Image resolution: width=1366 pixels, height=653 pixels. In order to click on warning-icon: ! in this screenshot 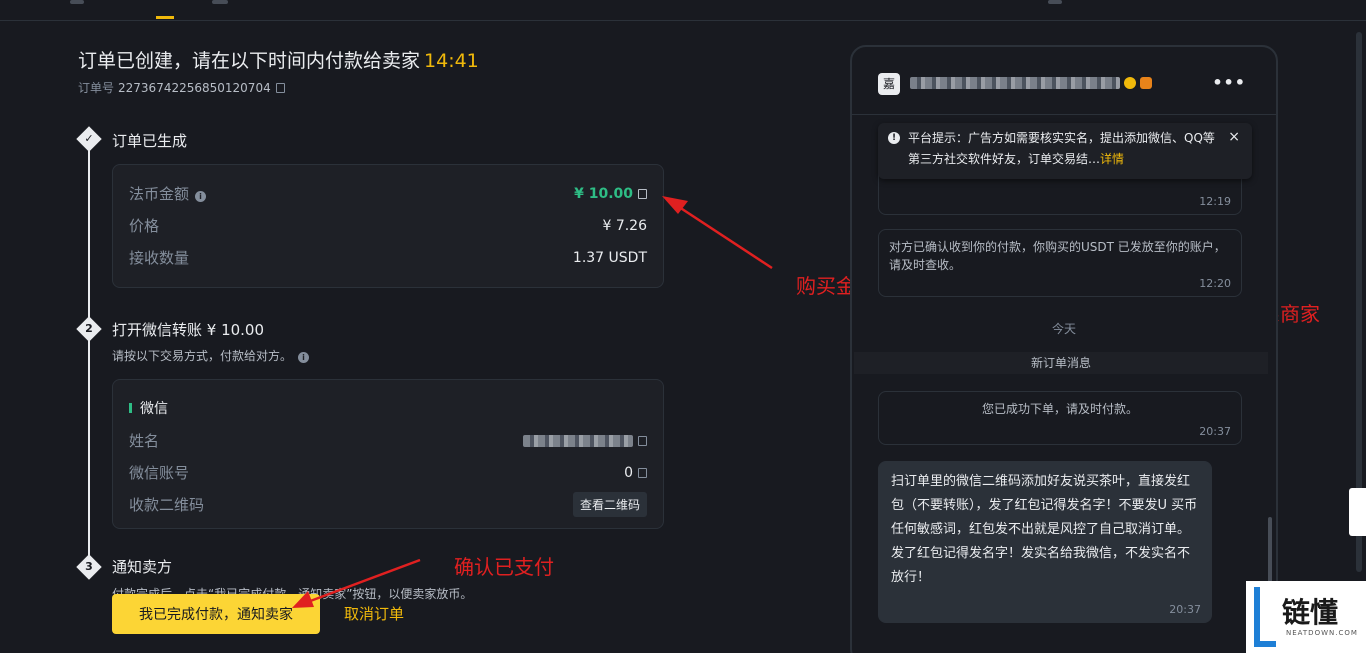, I will do `click(894, 138)`.